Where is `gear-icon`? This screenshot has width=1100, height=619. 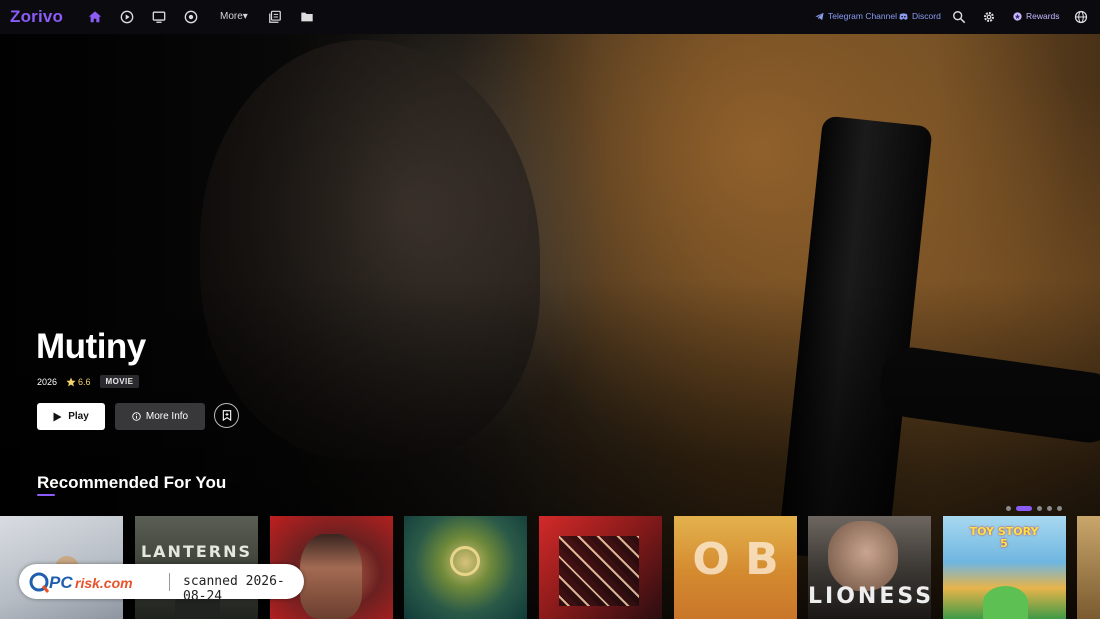
gear-icon is located at coordinates (989, 17).